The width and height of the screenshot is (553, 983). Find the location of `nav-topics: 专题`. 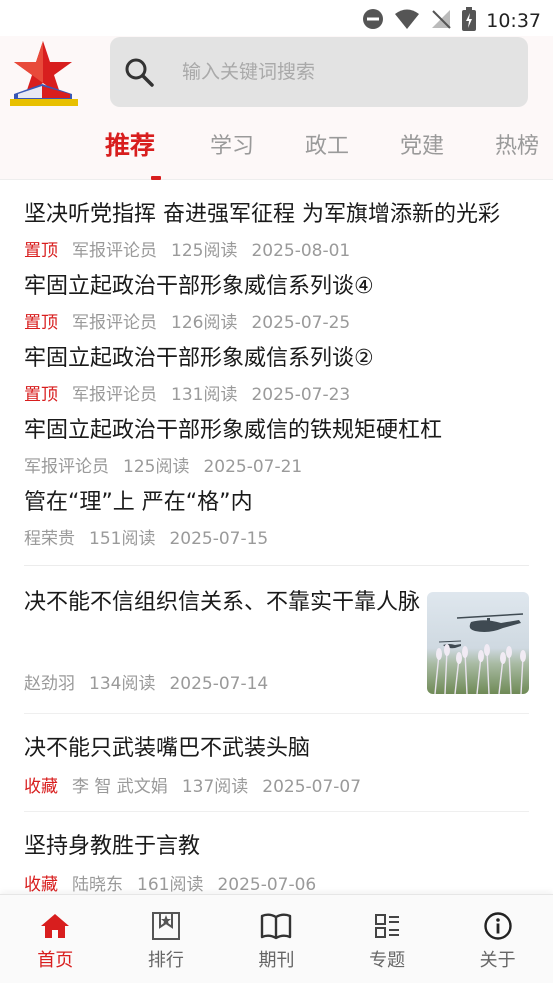

nav-topics: 专题 is located at coordinates (387, 939).